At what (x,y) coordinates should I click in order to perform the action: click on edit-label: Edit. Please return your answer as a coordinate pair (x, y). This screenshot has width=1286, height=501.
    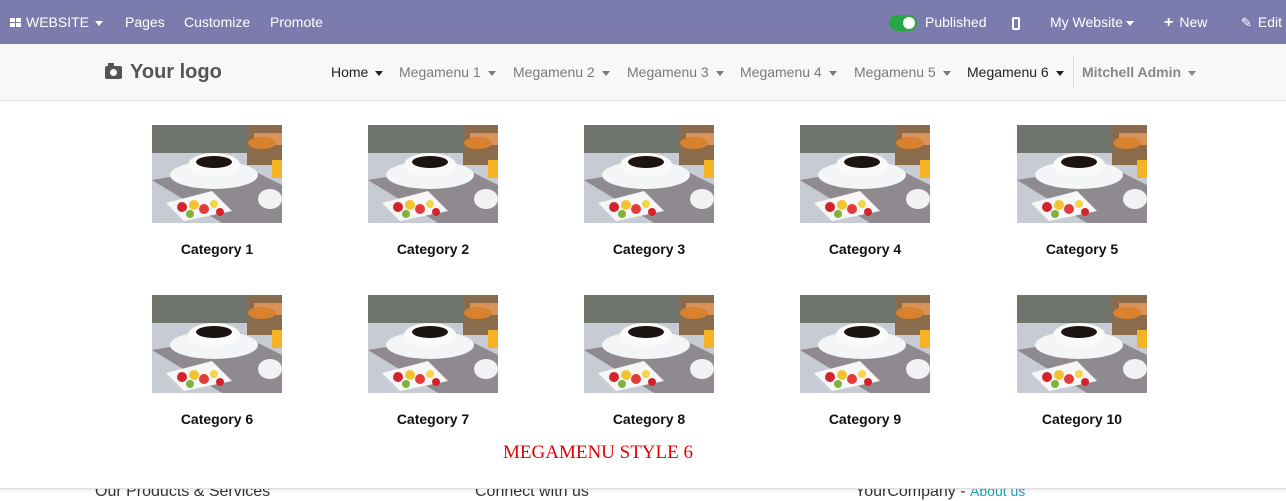
    Looking at the image, I should click on (1270, 22).